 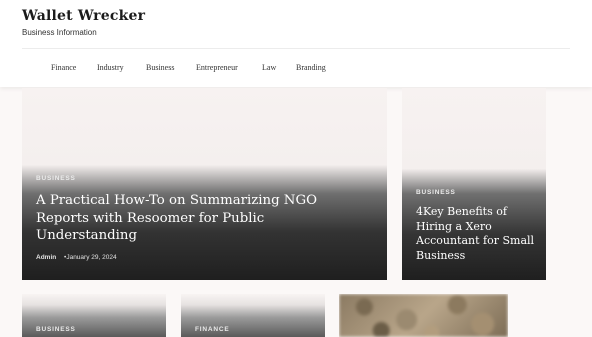 I want to click on post-date: January 29, 2024, so click(x=91, y=257).